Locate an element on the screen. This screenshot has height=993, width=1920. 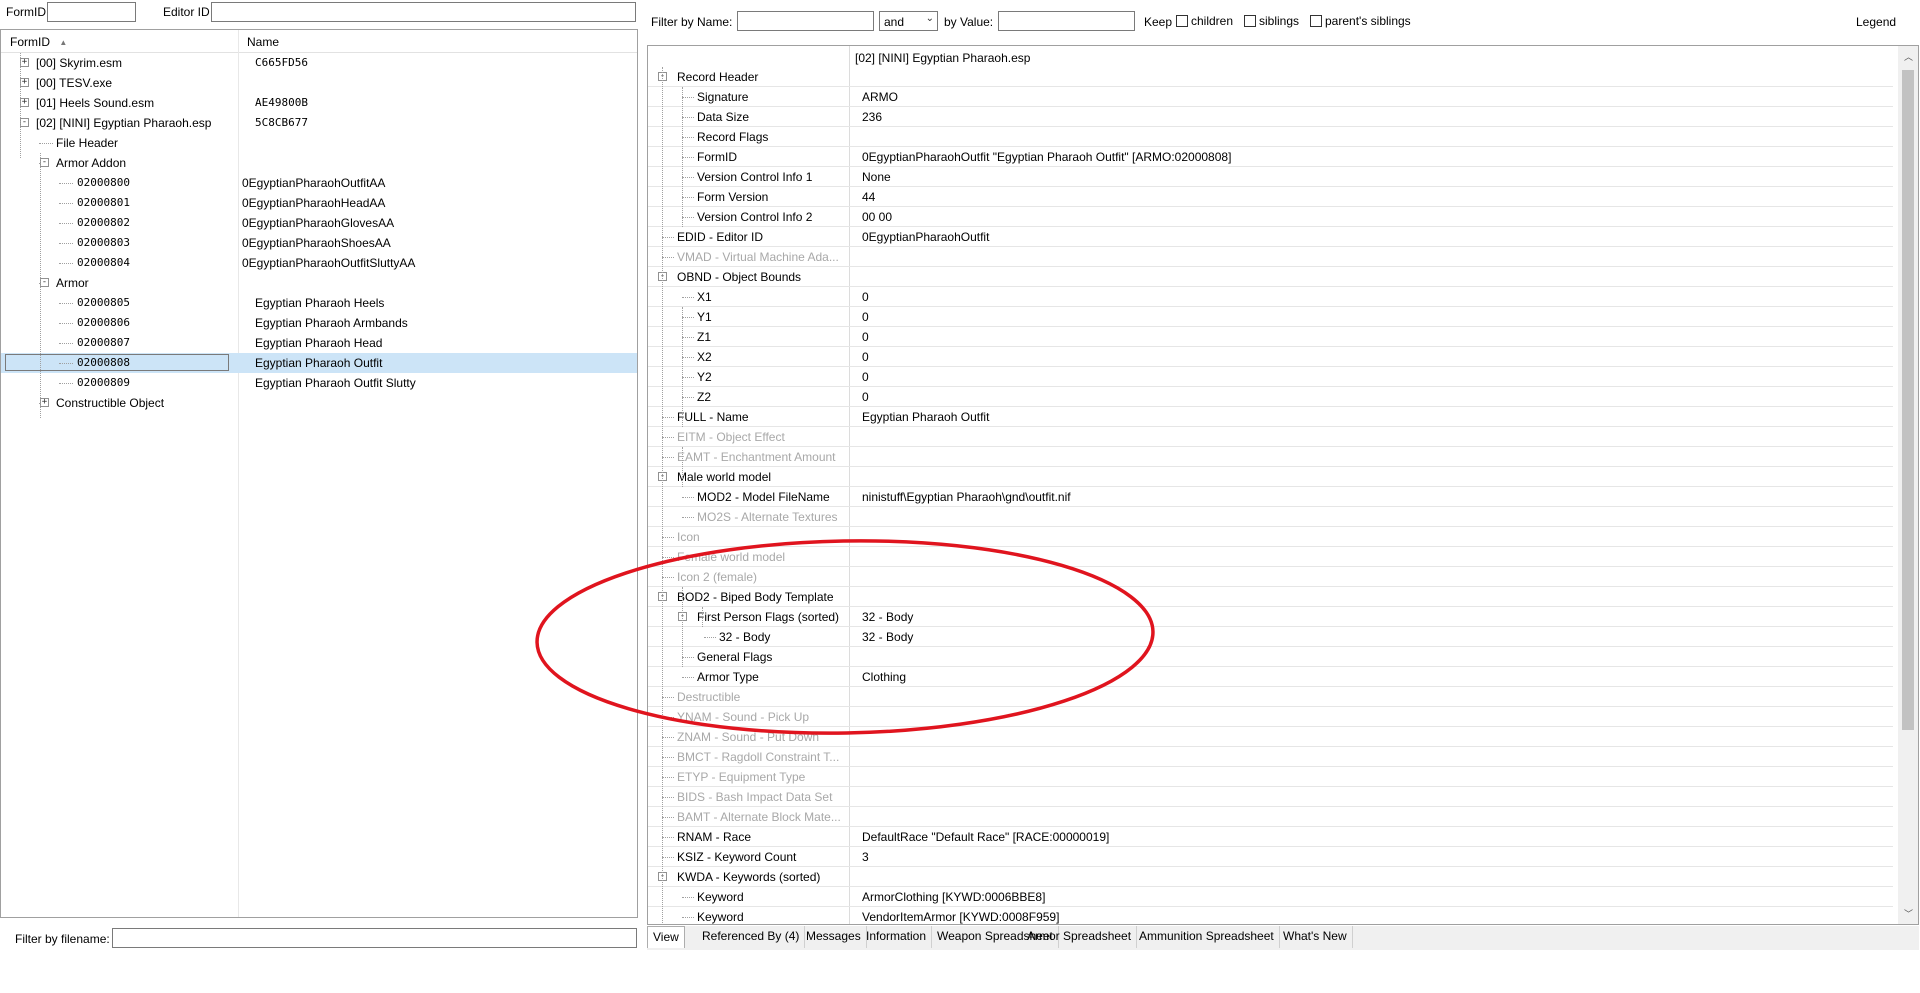
tree-row: 02000809 Egyptian Pharaoh Outfit Slutty is located at coordinates (319, 383).